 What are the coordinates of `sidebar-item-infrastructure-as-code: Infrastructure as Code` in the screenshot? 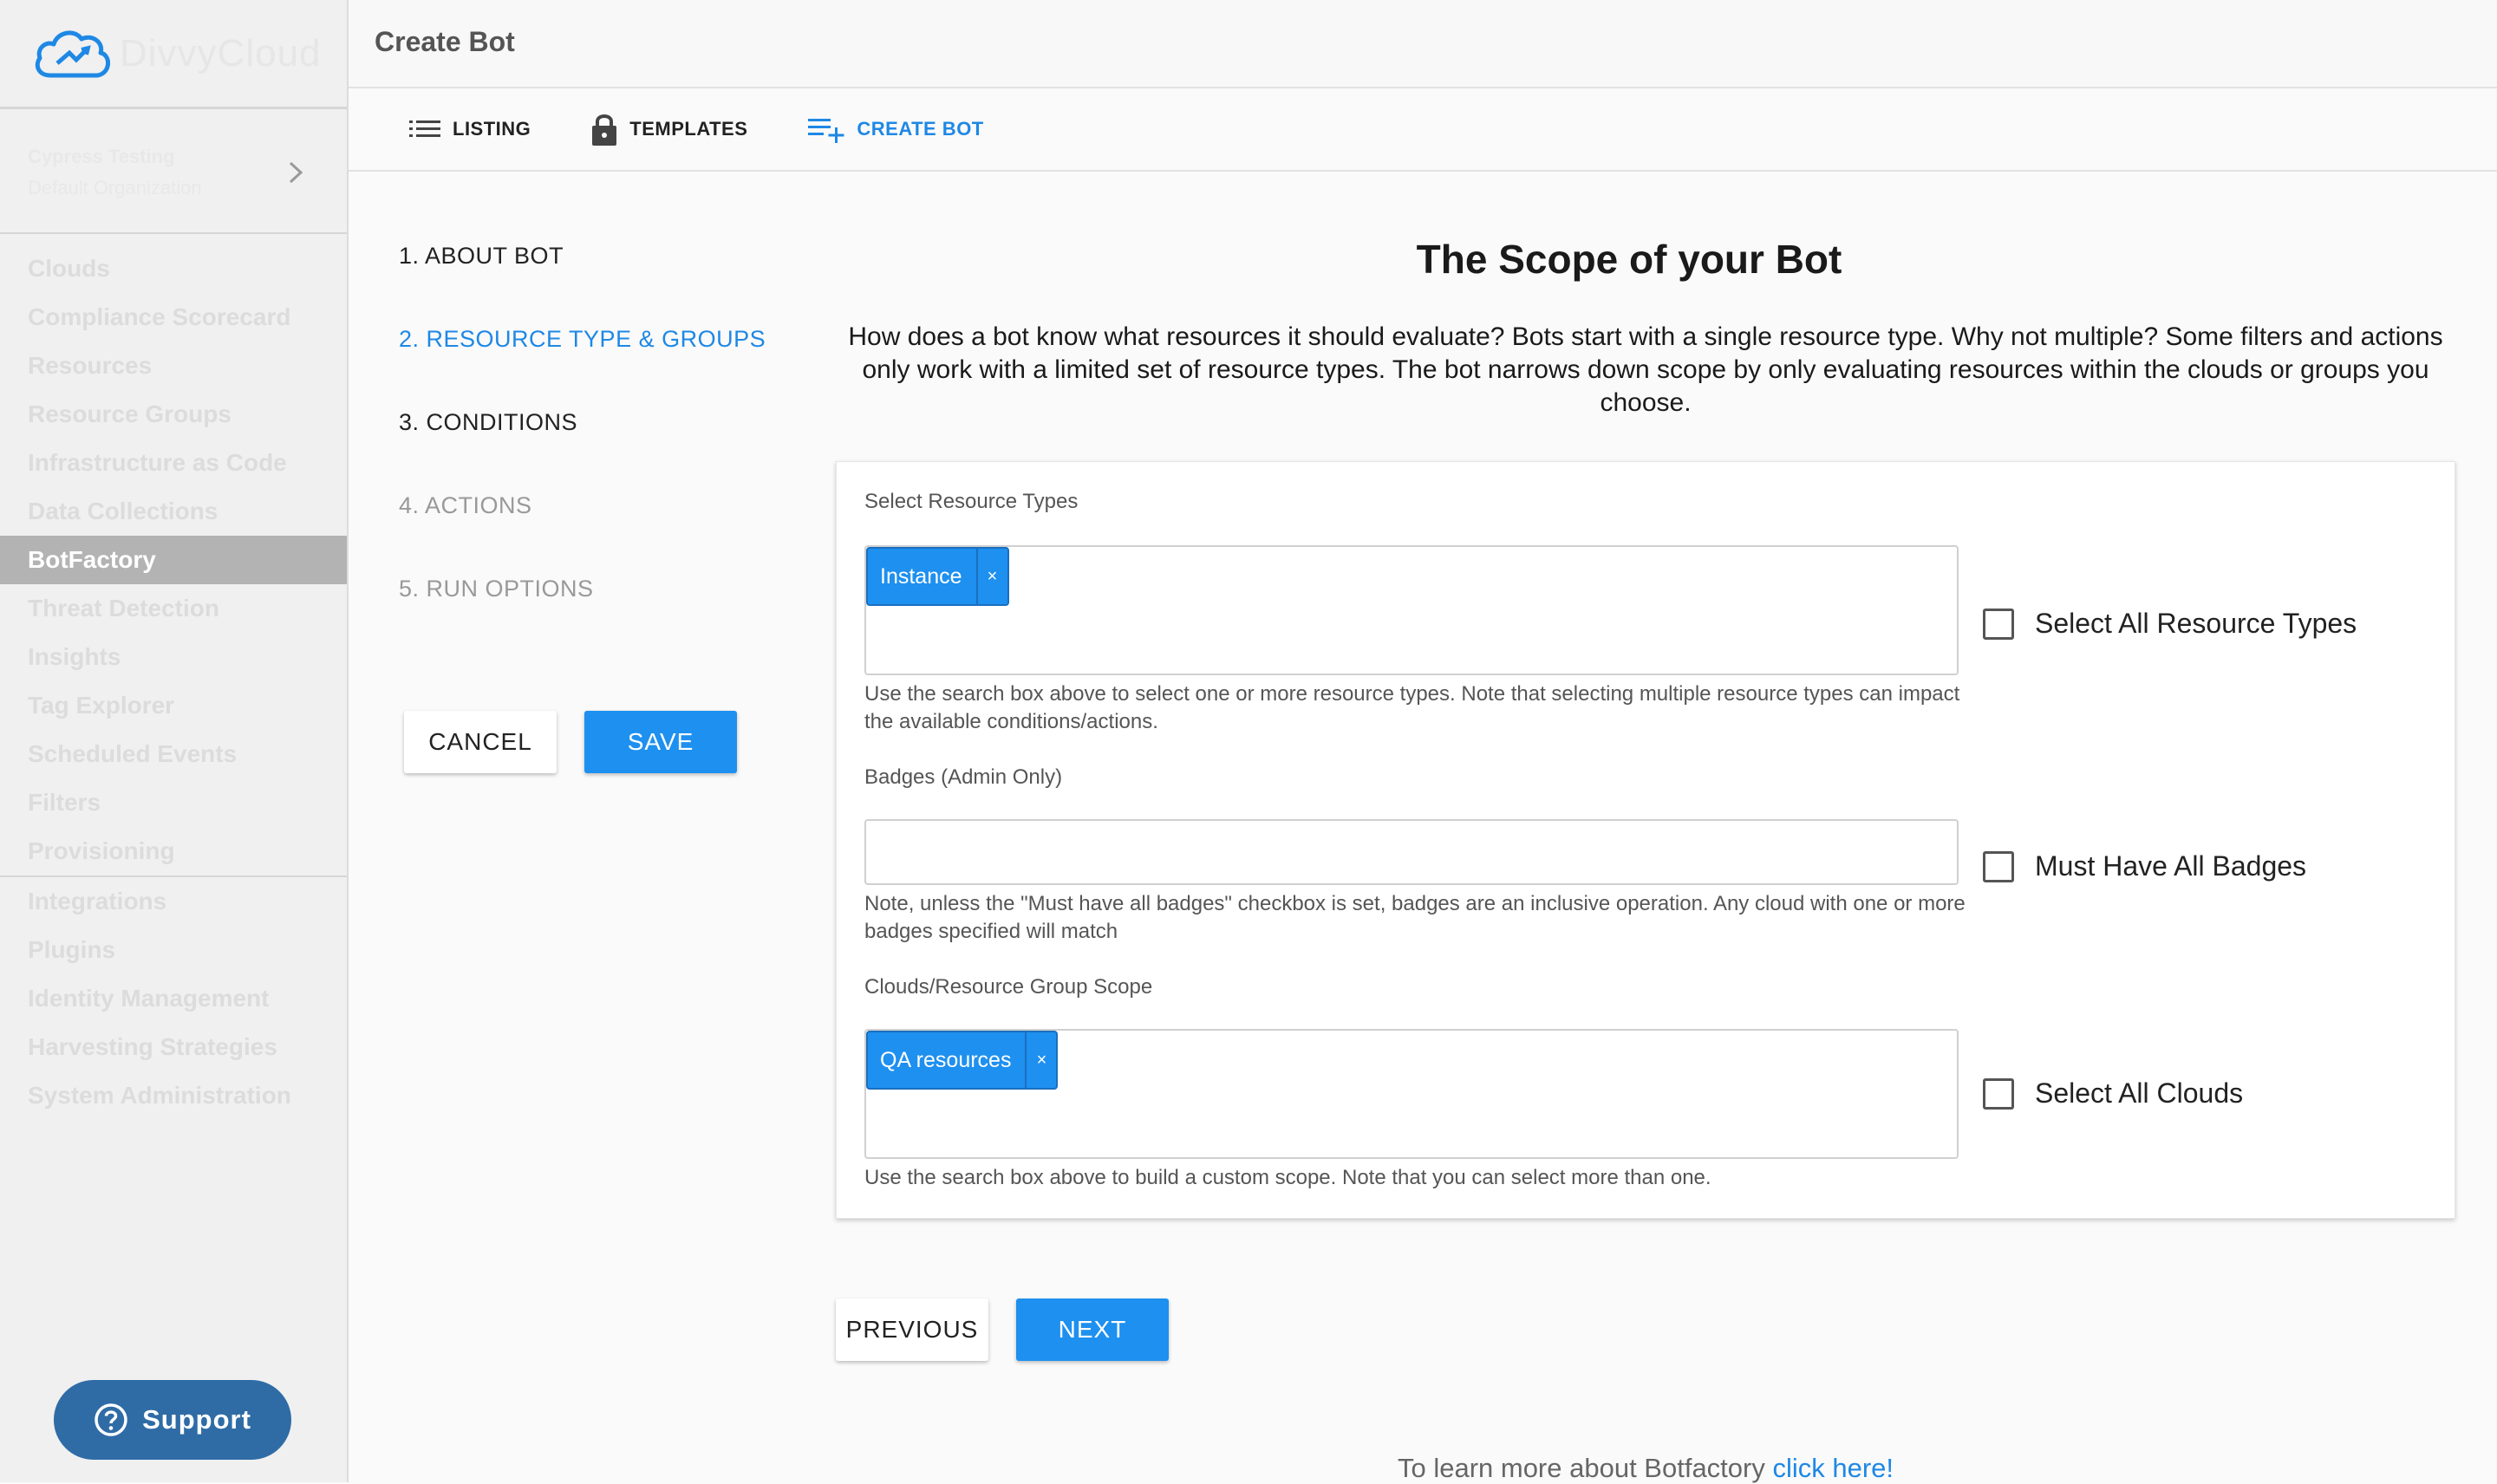 It's located at (173, 463).